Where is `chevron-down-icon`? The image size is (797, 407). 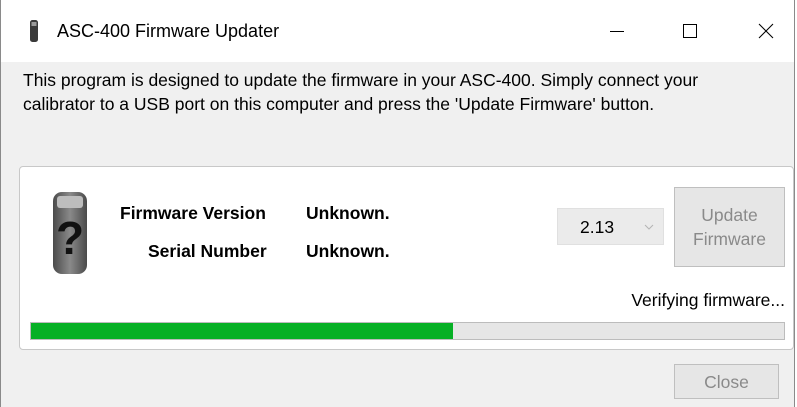
chevron-down-icon is located at coordinates (649, 227).